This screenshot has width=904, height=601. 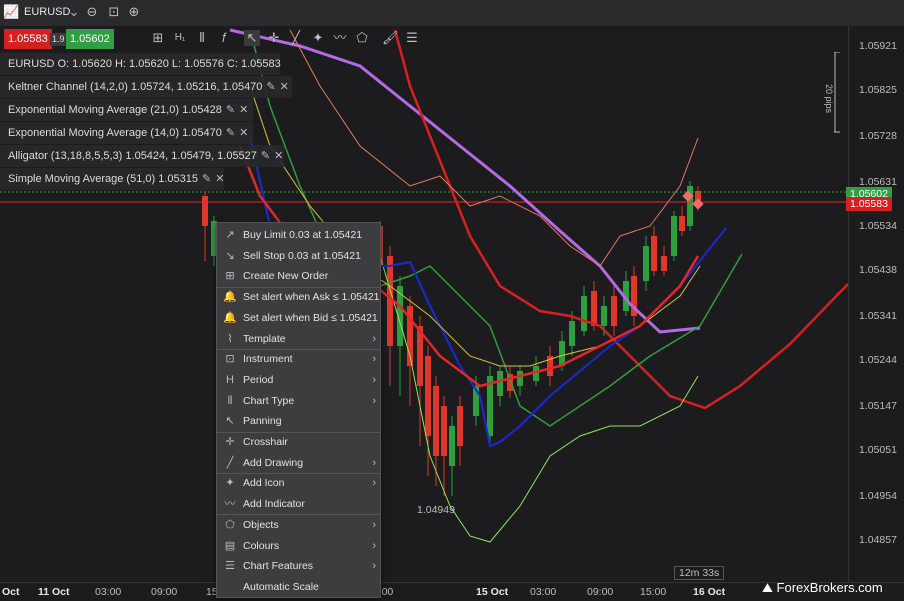 What do you see at coordinates (158, 38) in the screenshot?
I see `add-order-icon: ⊞` at bounding box center [158, 38].